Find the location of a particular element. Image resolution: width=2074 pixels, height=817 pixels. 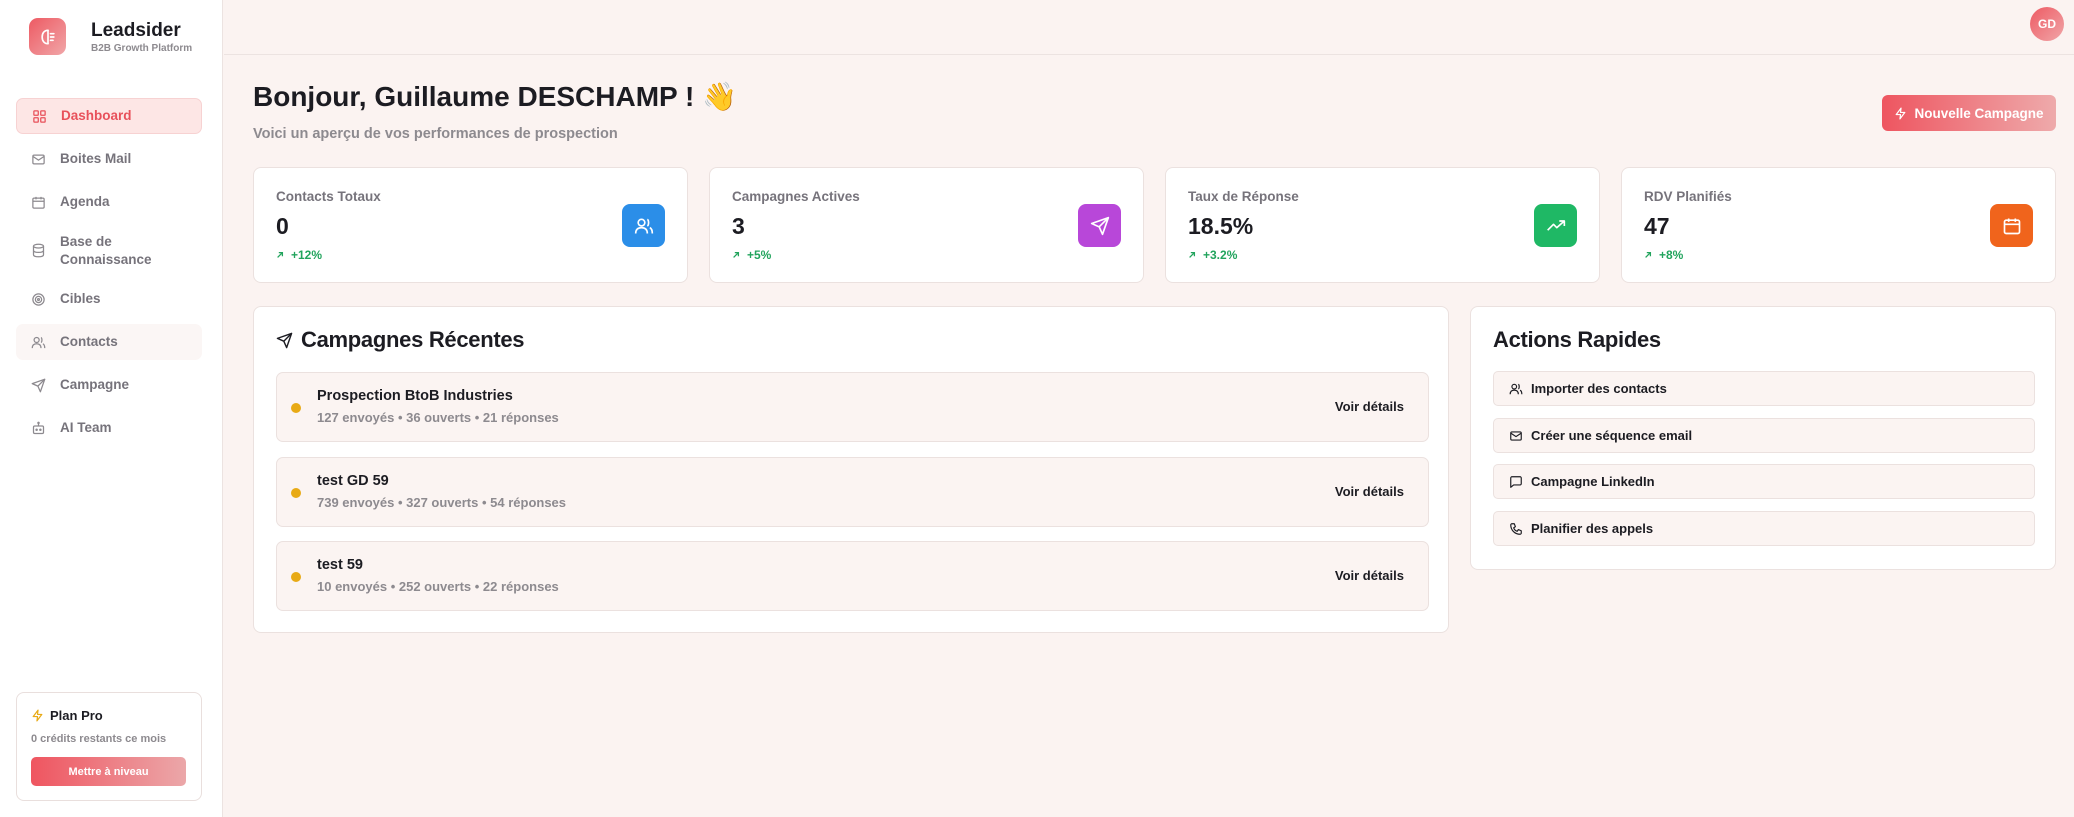

sidebar-item-boites-mail: Boites Mail is located at coordinates (109, 159).